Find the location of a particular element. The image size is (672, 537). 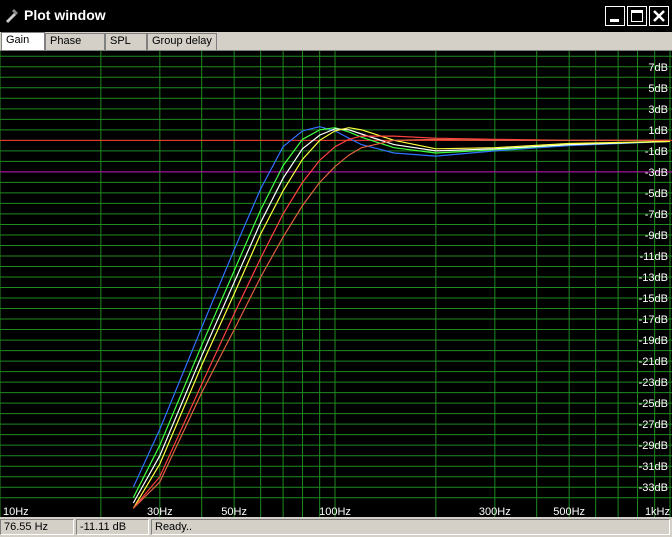

x-tick-label: 500Hz is located at coordinates (569, 511).